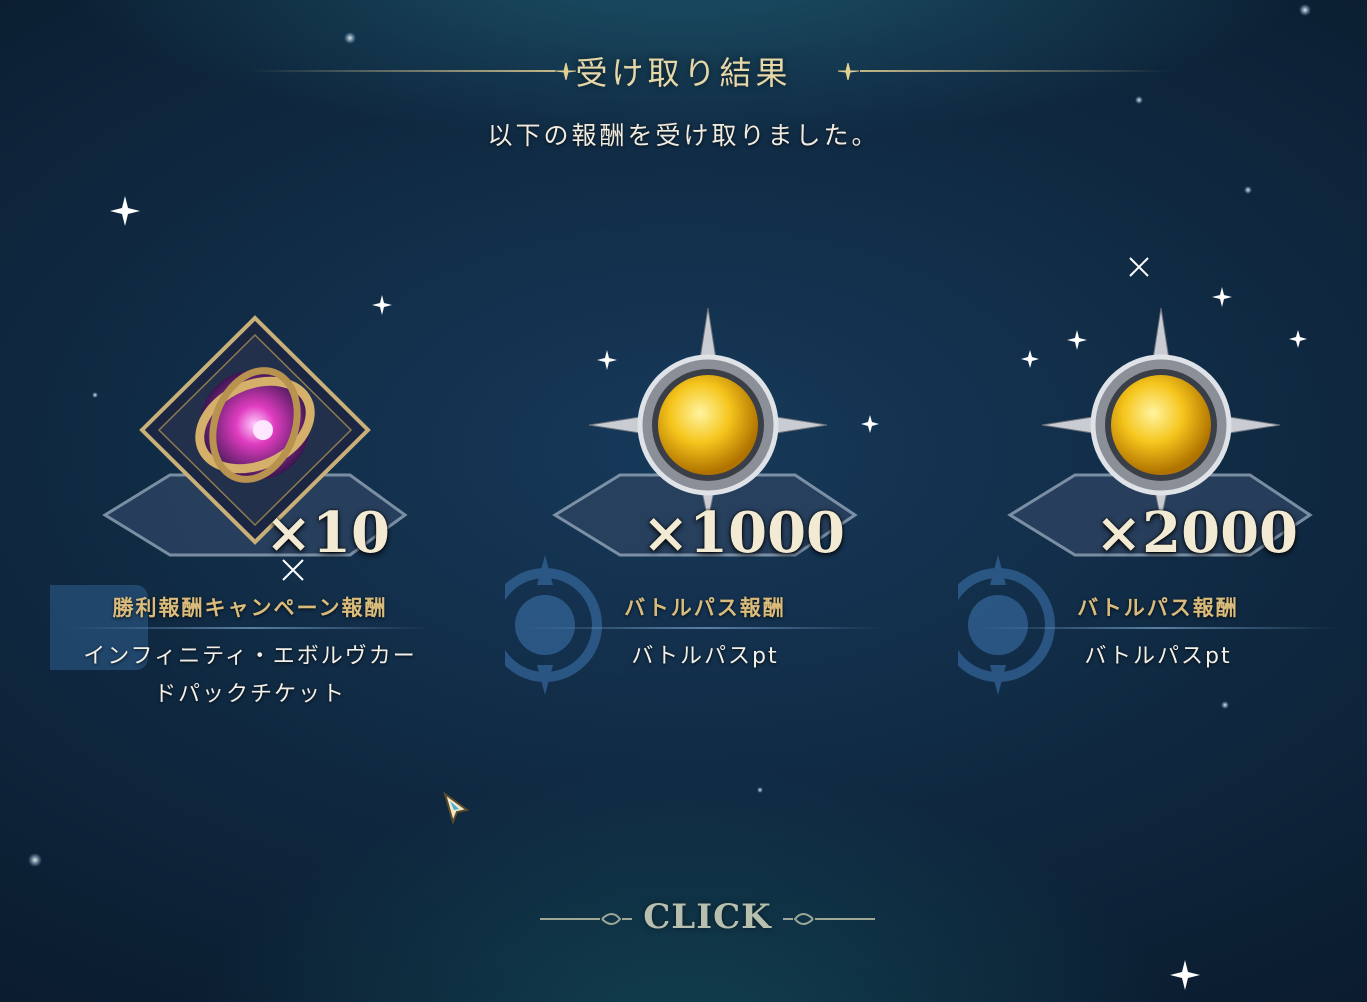 This screenshot has height=1002, width=1367. What do you see at coordinates (250, 656) in the screenshot?
I see `reward-1-name-line1: インフィニティ・エボルヴカー` at bounding box center [250, 656].